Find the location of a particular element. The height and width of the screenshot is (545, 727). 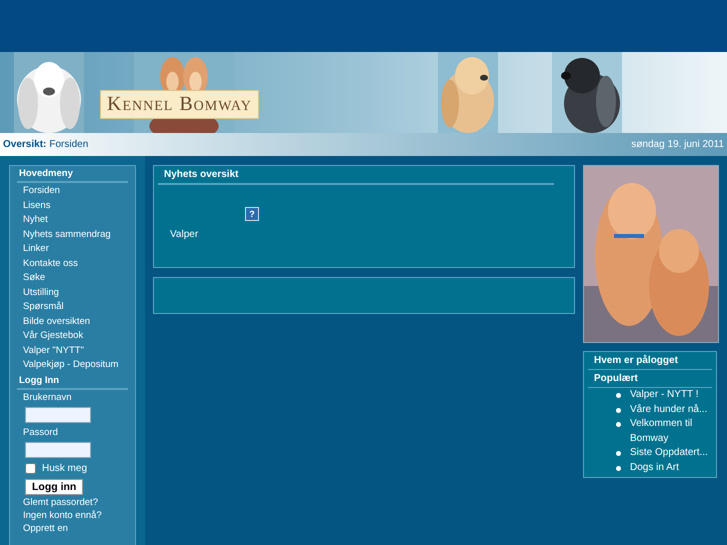

logo: Kennel Bomway is located at coordinates (179, 104).